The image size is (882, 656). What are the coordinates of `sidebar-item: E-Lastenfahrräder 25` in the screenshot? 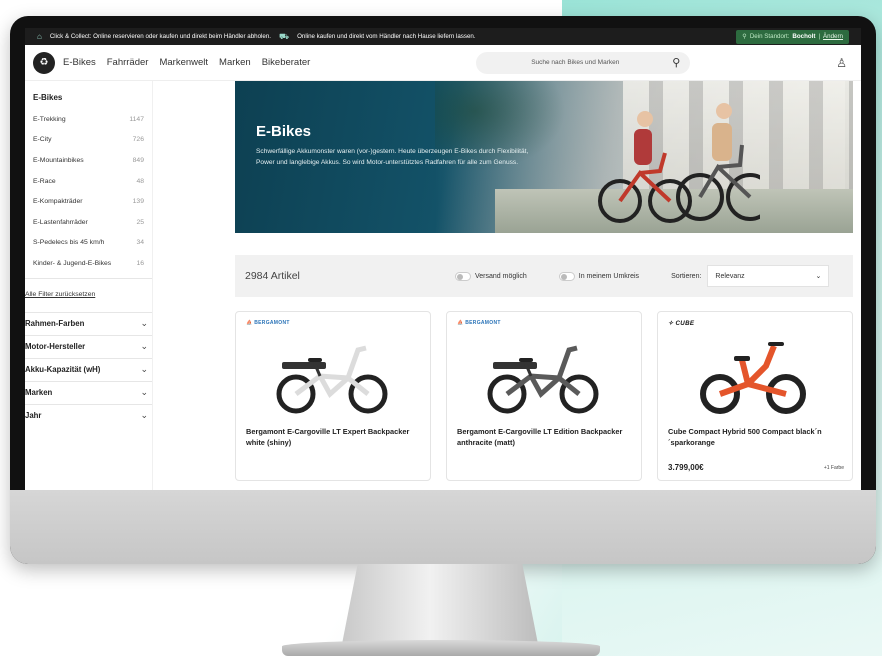 It's located at (88, 222).